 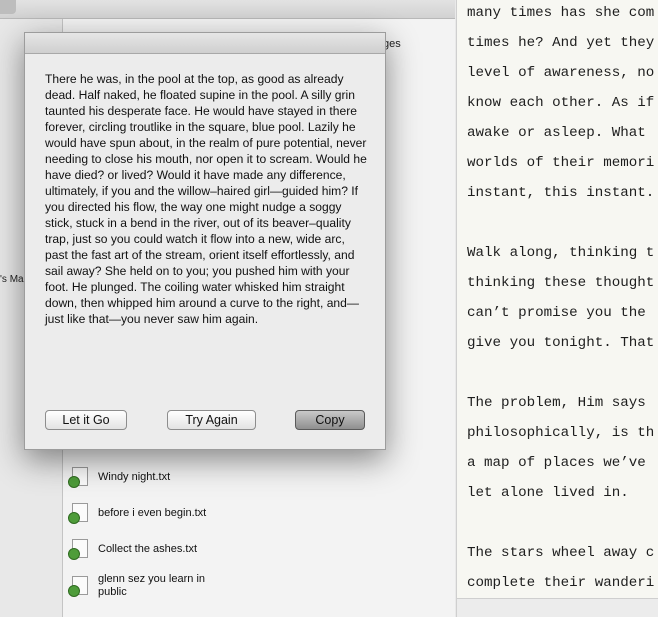 What do you see at coordinates (330, 420) in the screenshot?
I see `copy-button: Copy` at bounding box center [330, 420].